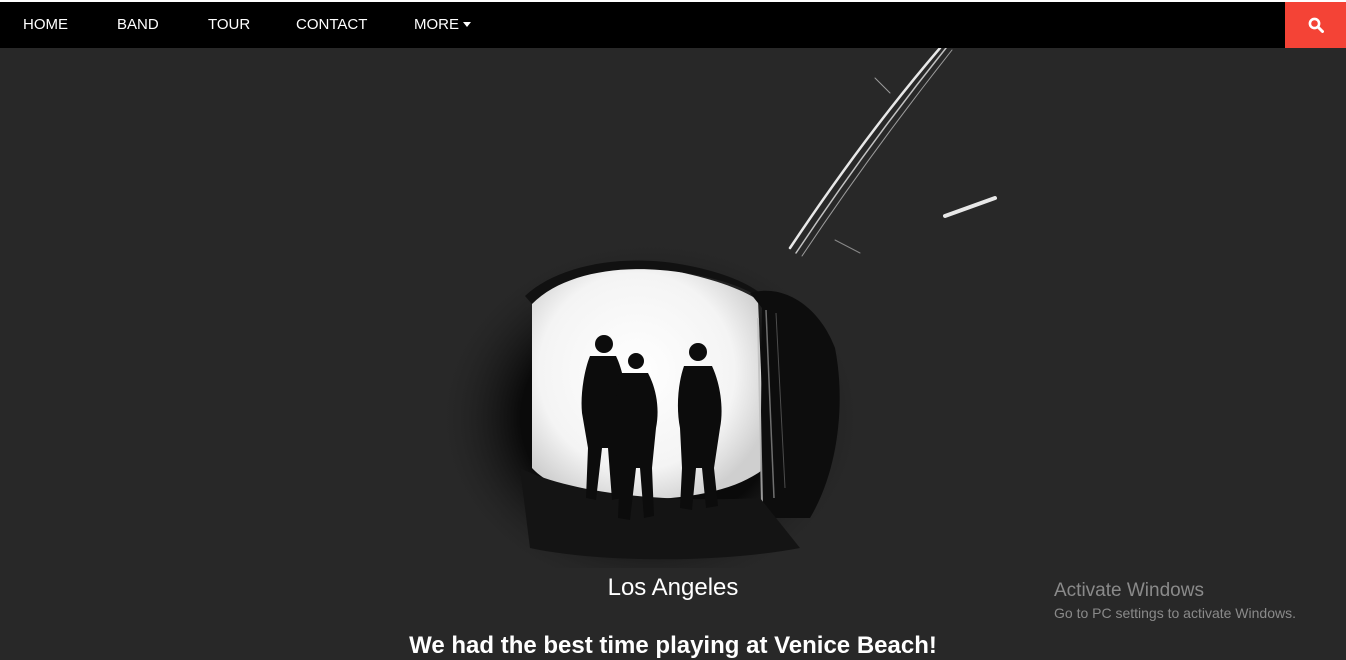 Image resolution: width=1346 pixels, height=660 pixels. I want to click on nav-home: HOME, so click(45, 25).